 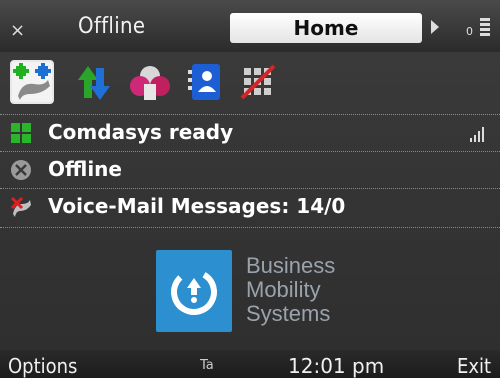 I want to click on softkey-bar: Options Ta 12:01 pm Exit, so click(x=250, y=364).